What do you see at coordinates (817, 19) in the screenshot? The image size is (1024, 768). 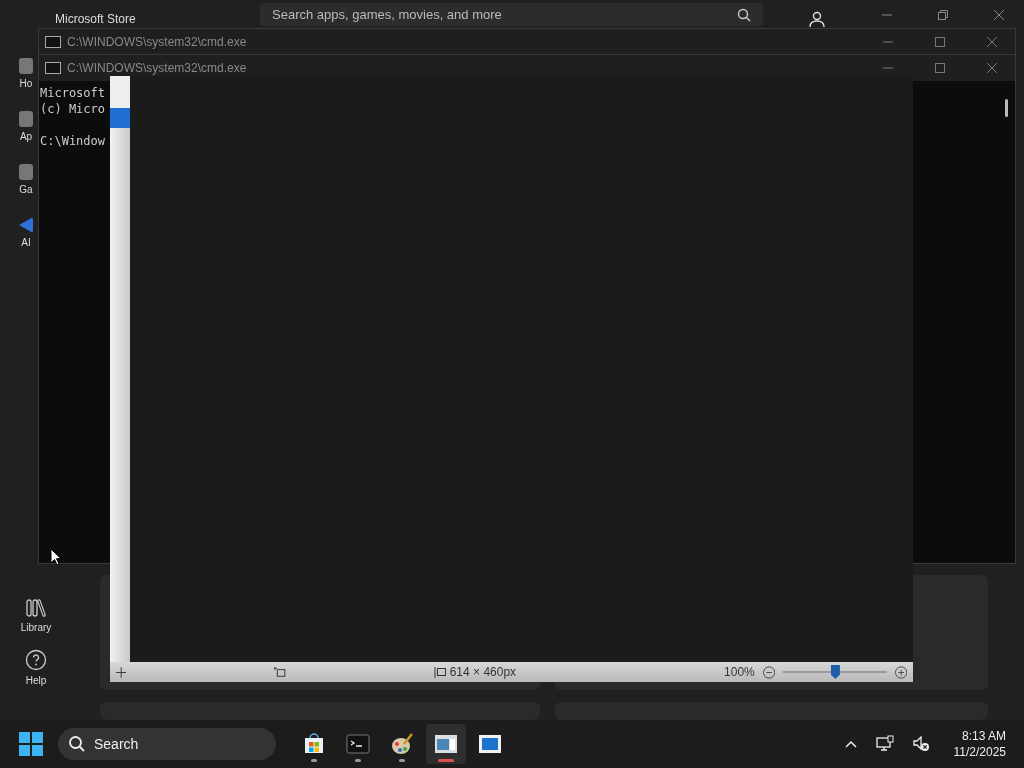 I see `profile-icon` at bounding box center [817, 19].